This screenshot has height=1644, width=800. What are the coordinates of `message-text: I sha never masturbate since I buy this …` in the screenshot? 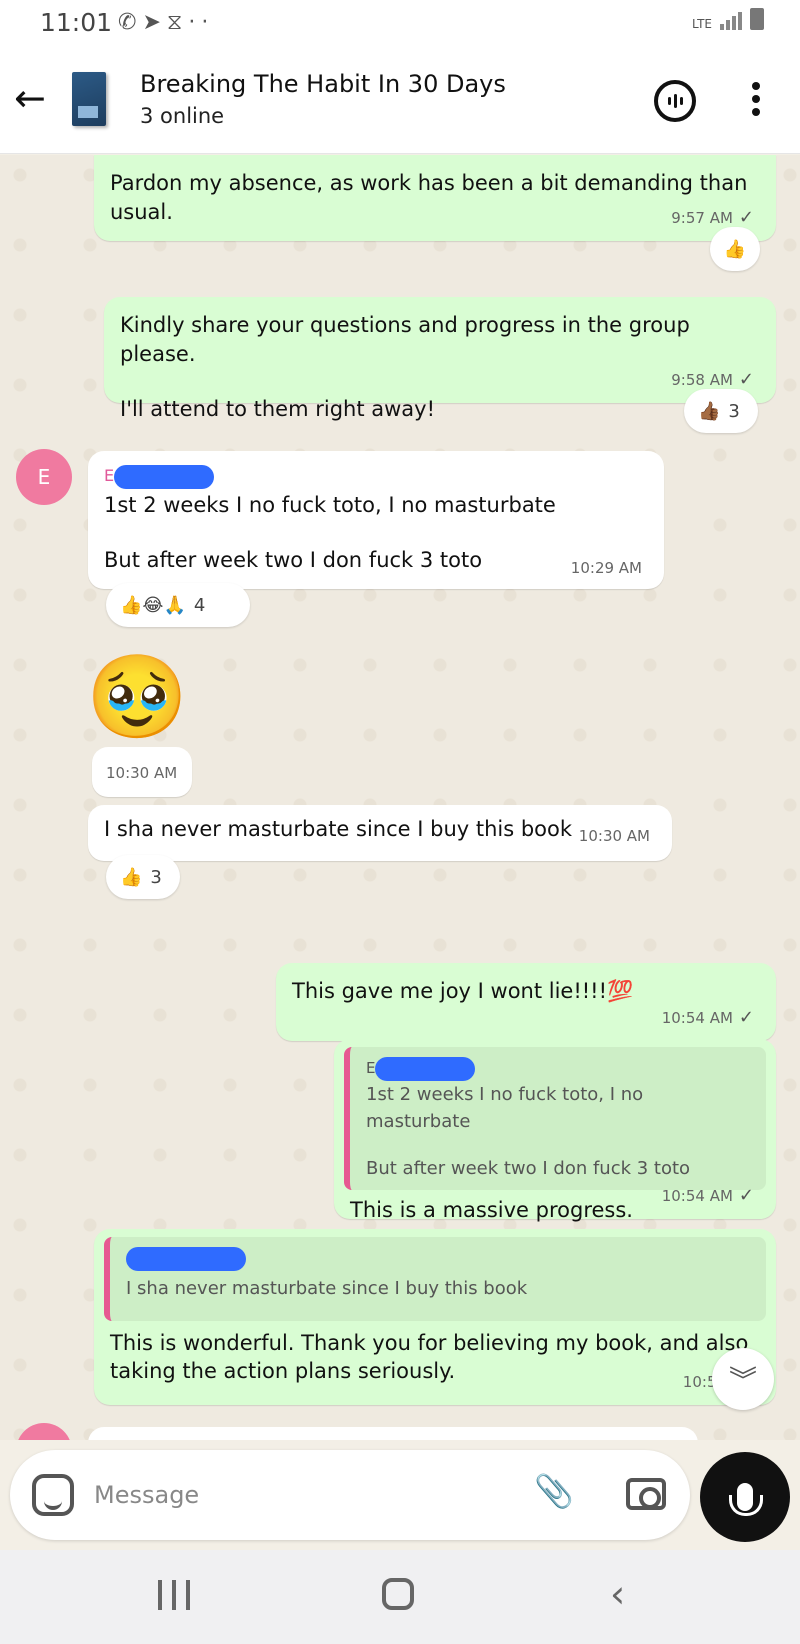 It's located at (338, 829).